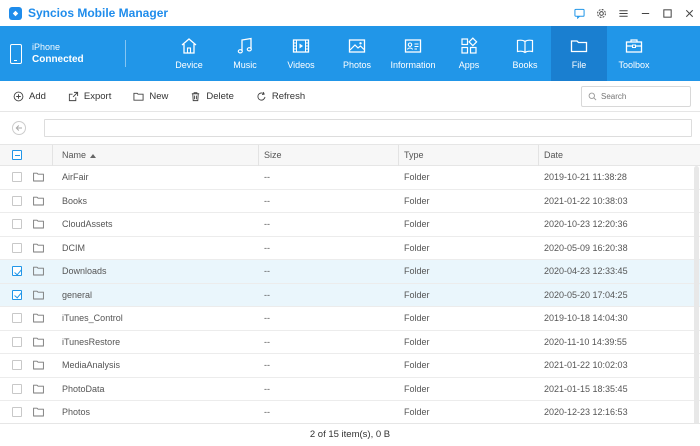 The image size is (700, 446). What do you see at coordinates (62, 53) in the screenshot?
I see `device-info: iPhone Connected` at bounding box center [62, 53].